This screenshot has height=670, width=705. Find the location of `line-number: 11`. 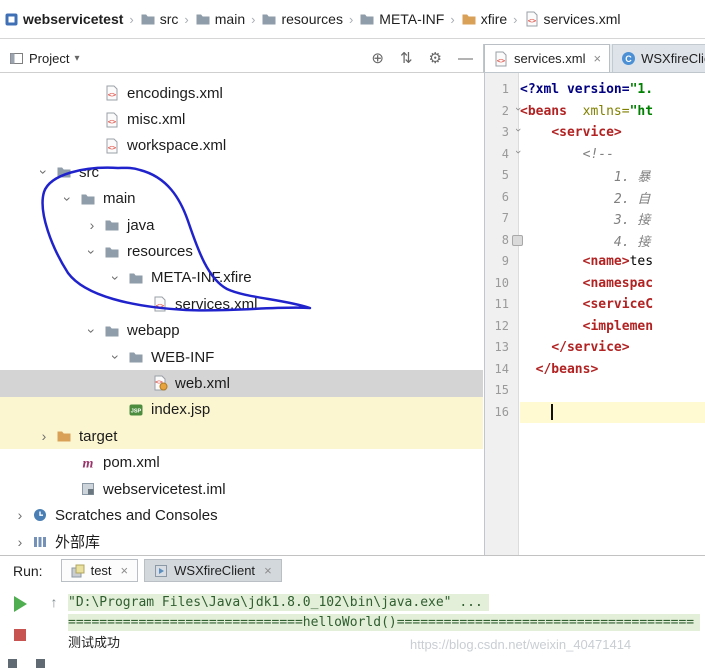

line-number: 11 is located at coordinates (501, 304).